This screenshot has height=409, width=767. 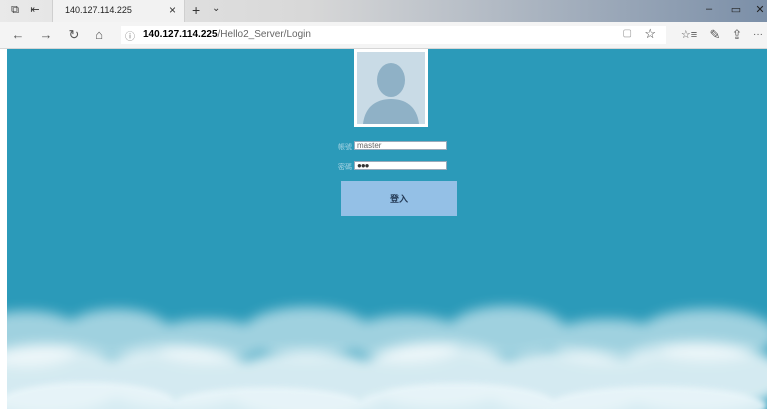 What do you see at coordinates (216, 8) in the screenshot?
I see `tab-preview-chevron-icon: ⌄` at bounding box center [216, 8].